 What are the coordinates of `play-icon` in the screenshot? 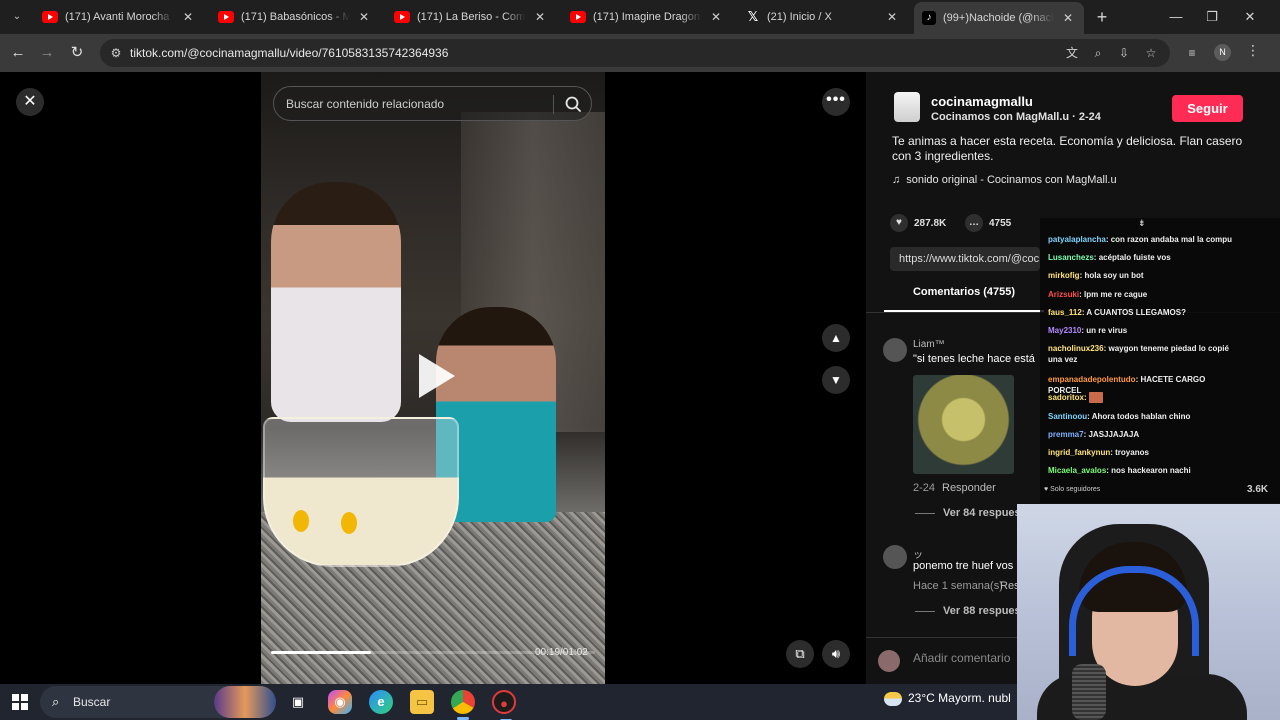 It's located at (437, 376).